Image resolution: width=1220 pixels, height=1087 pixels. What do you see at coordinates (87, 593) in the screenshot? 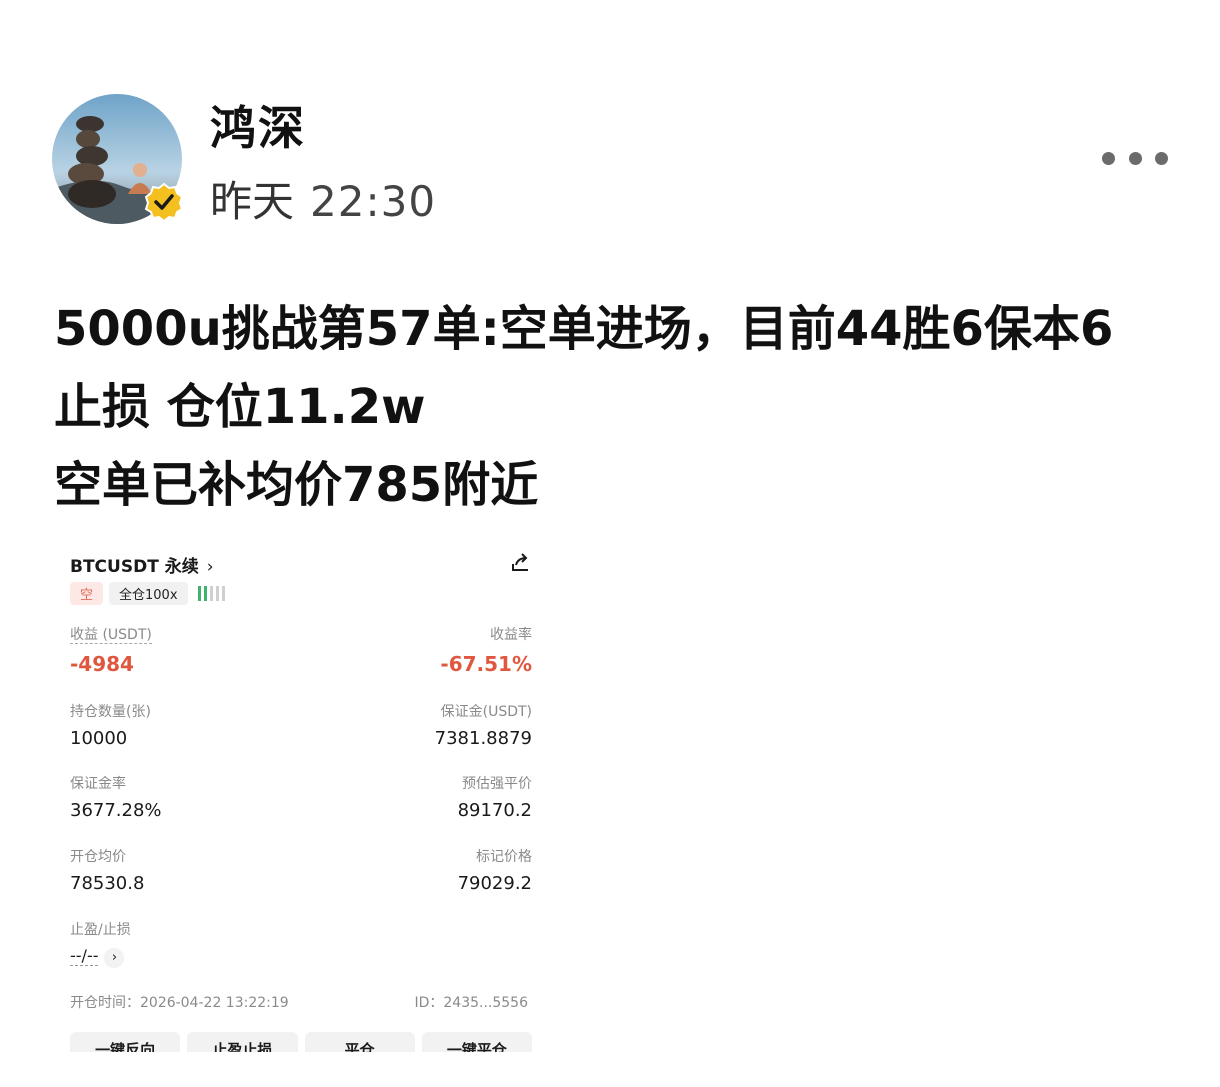
I see `side-tag: 空` at bounding box center [87, 593].